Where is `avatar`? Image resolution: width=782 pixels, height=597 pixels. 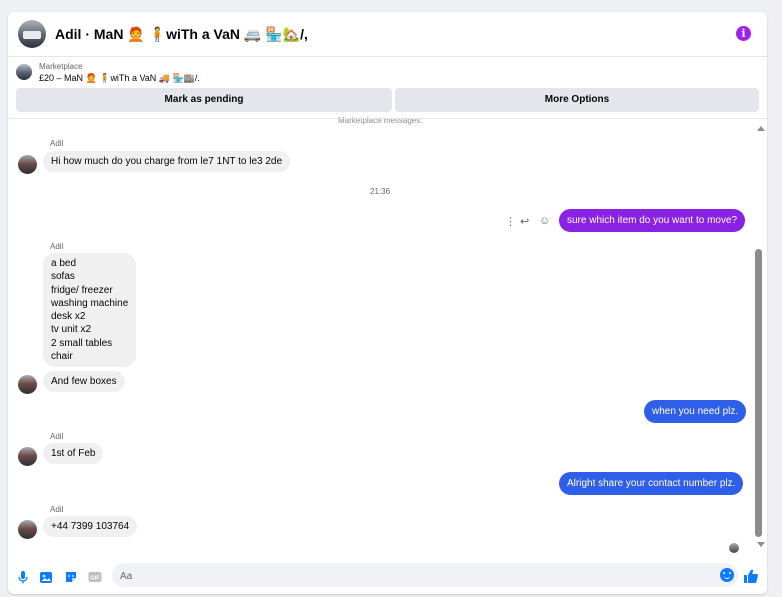 avatar is located at coordinates (32, 34).